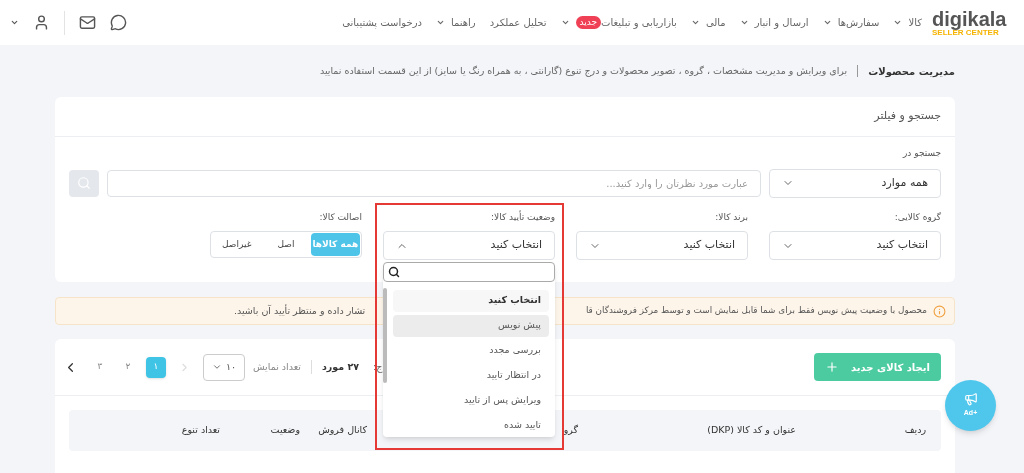  I want to click on nav-menu-item: تحلیل عملکرد, so click(518, 22).